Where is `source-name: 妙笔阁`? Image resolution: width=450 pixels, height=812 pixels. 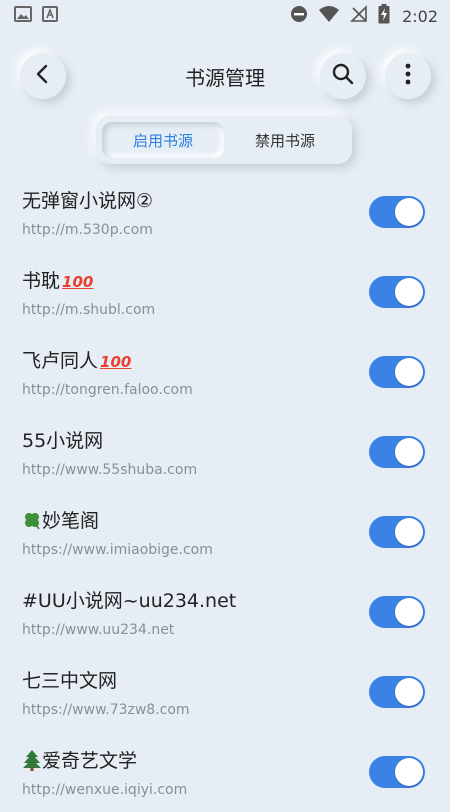
source-name: 妙笔阁 is located at coordinates (60, 519).